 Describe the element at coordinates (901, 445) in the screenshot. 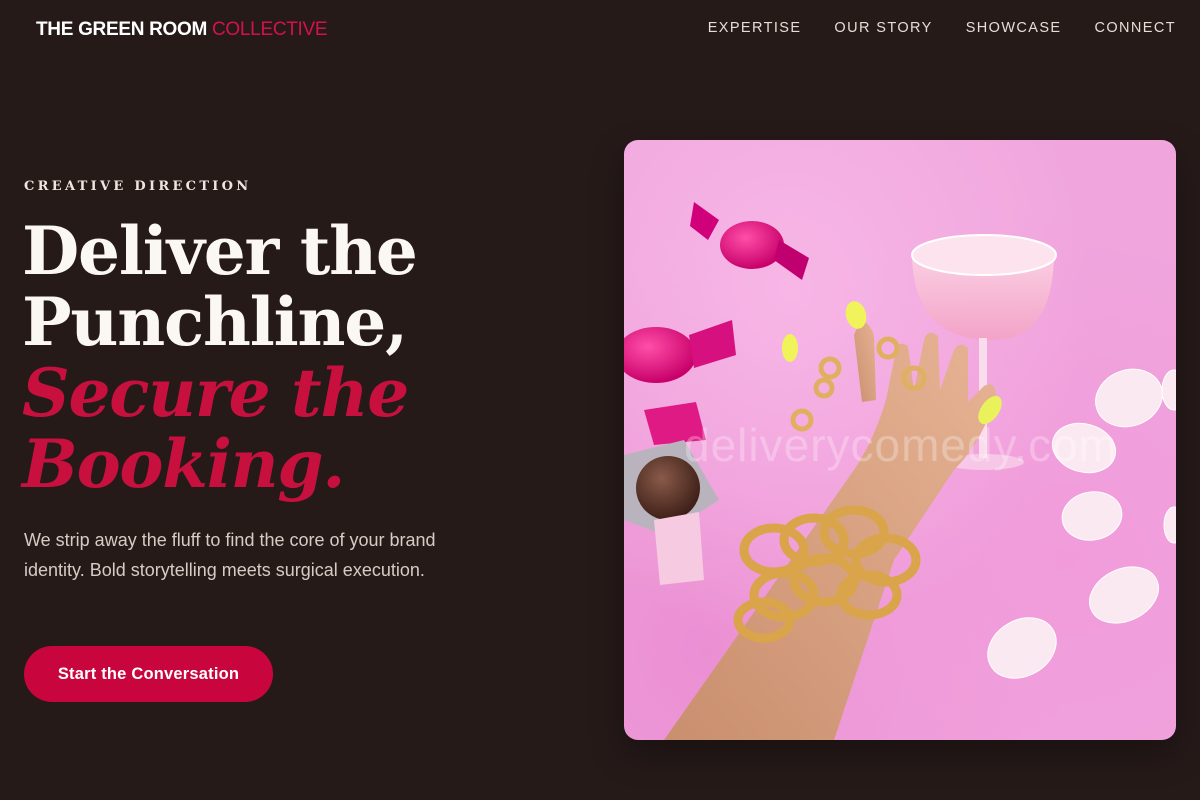

I see `image-watermark: deliverycomedy.com` at that location.